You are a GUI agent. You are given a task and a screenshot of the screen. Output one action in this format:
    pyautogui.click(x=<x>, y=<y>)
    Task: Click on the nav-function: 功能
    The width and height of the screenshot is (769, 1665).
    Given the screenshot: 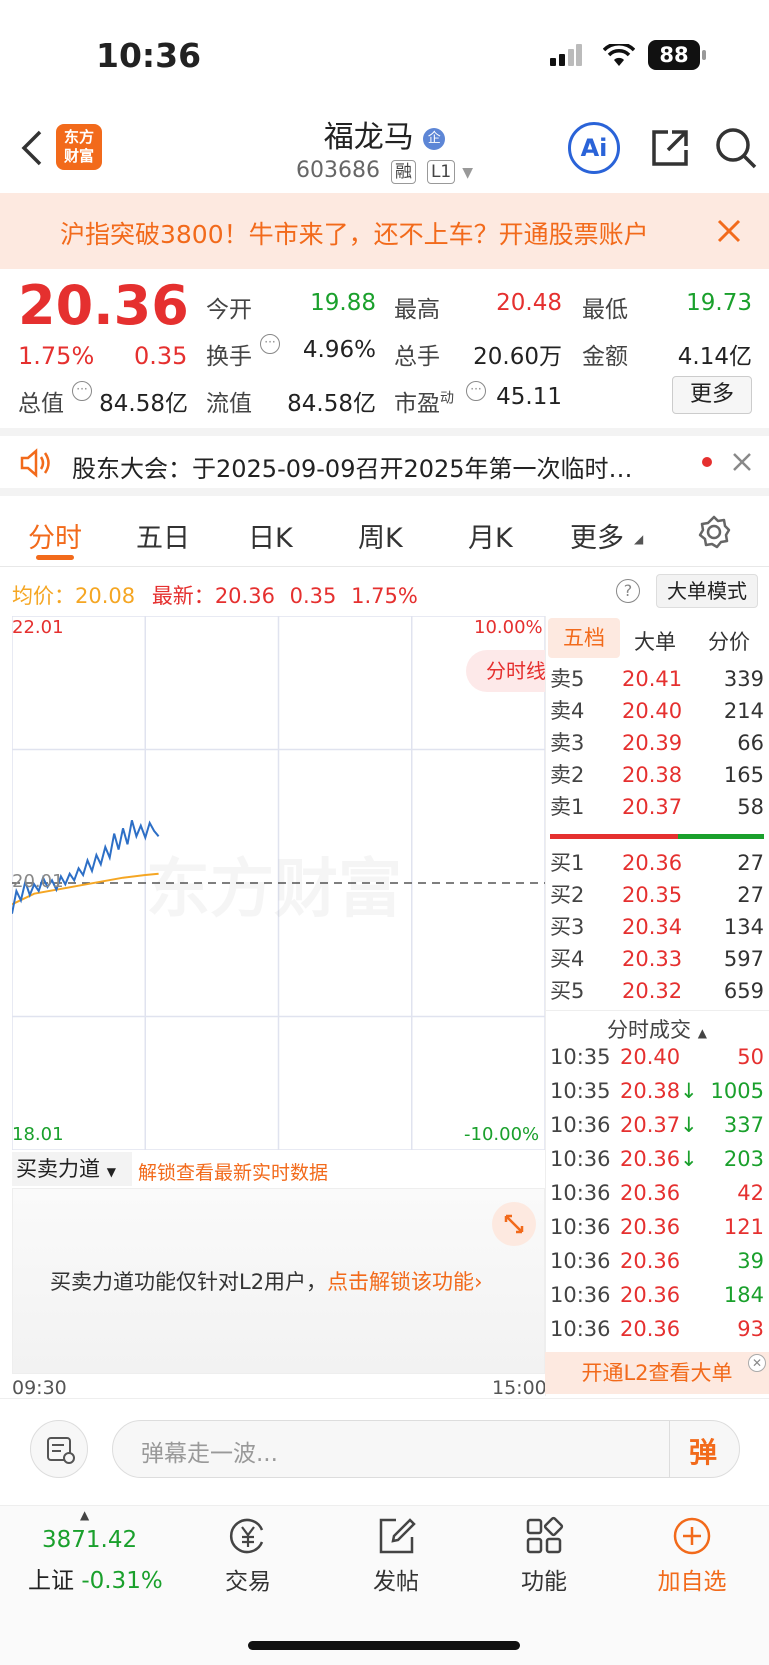 What is the action you would take?
    pyautogui.click(x=544, y=1556)
    